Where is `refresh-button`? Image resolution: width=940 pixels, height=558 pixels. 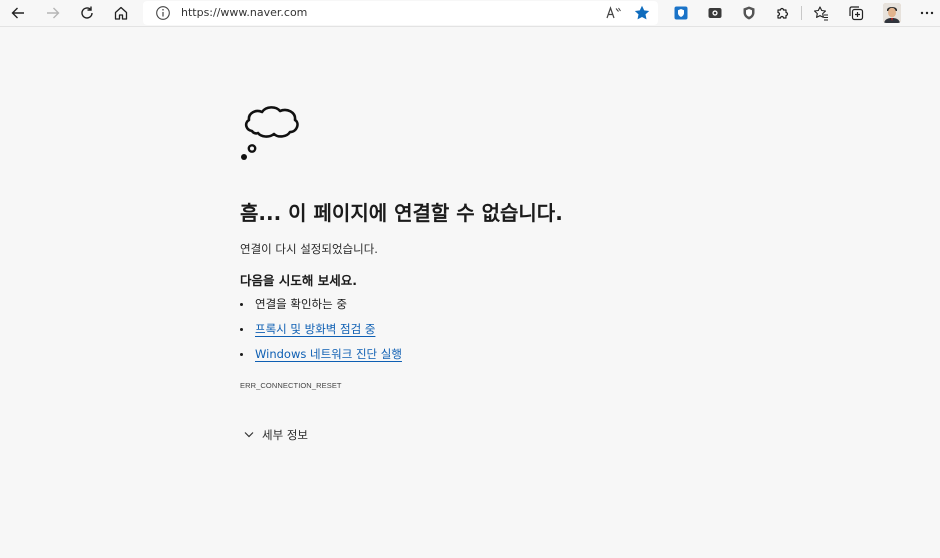
refresh-button is located at coordinates (87, 13).